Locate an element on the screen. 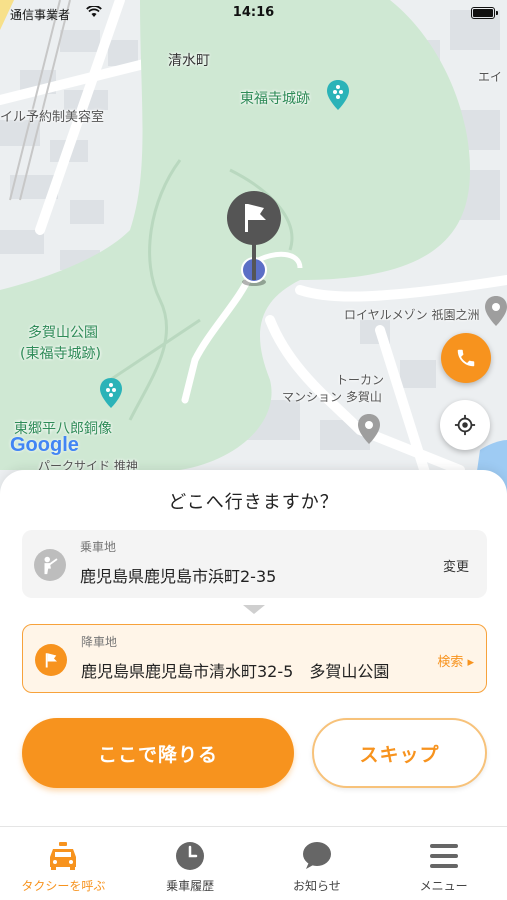 The height and width of the screenshot is (900, 507). map-label-tokan-2: マンション 多賀山 is located at coordinates (332, 397).